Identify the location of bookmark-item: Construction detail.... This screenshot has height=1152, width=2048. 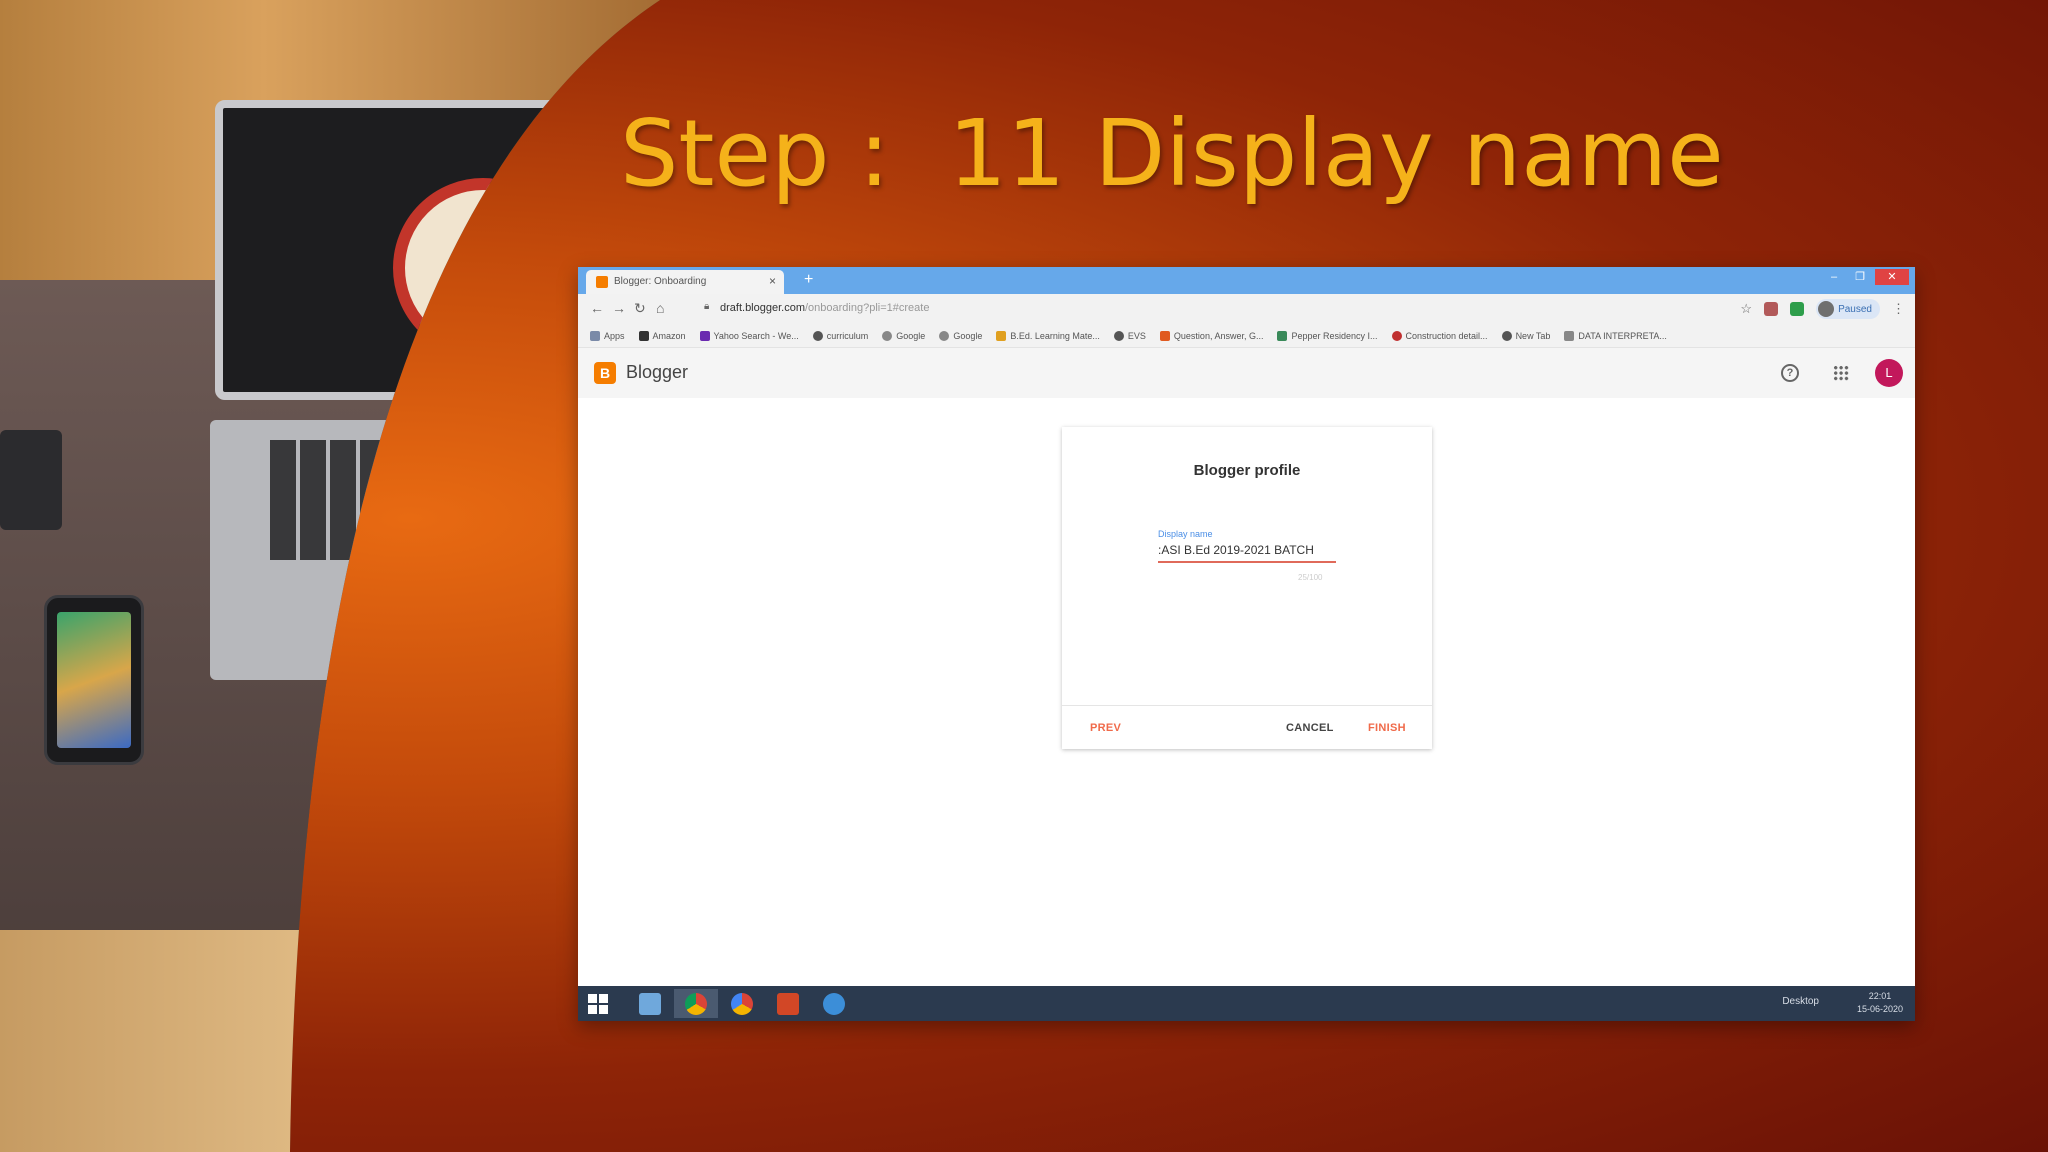
(1439, 335).